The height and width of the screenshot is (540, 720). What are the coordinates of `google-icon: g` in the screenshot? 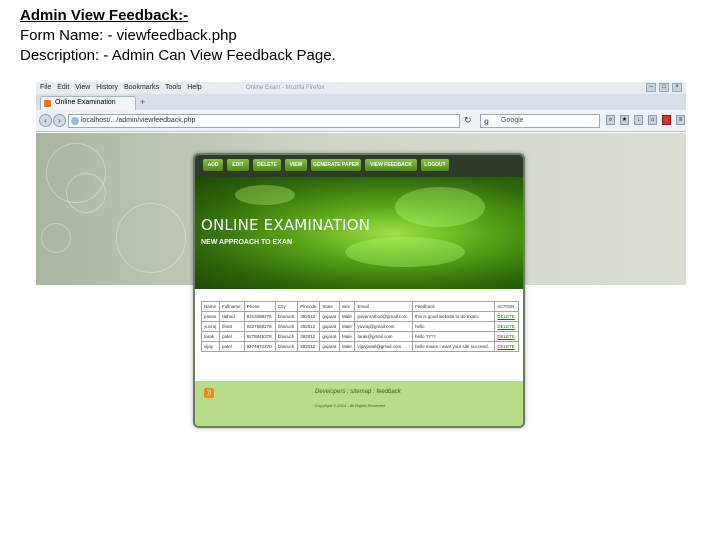 It's located at (486, 121).